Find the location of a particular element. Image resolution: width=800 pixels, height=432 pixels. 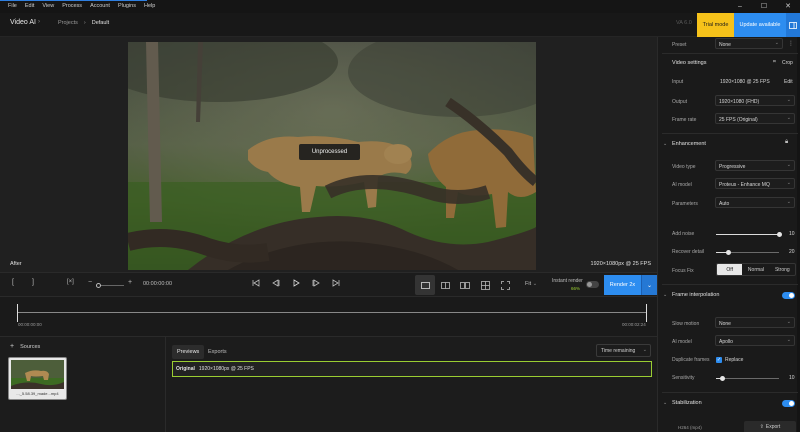

sensitivity-slider is located at coordinates (747, 378).